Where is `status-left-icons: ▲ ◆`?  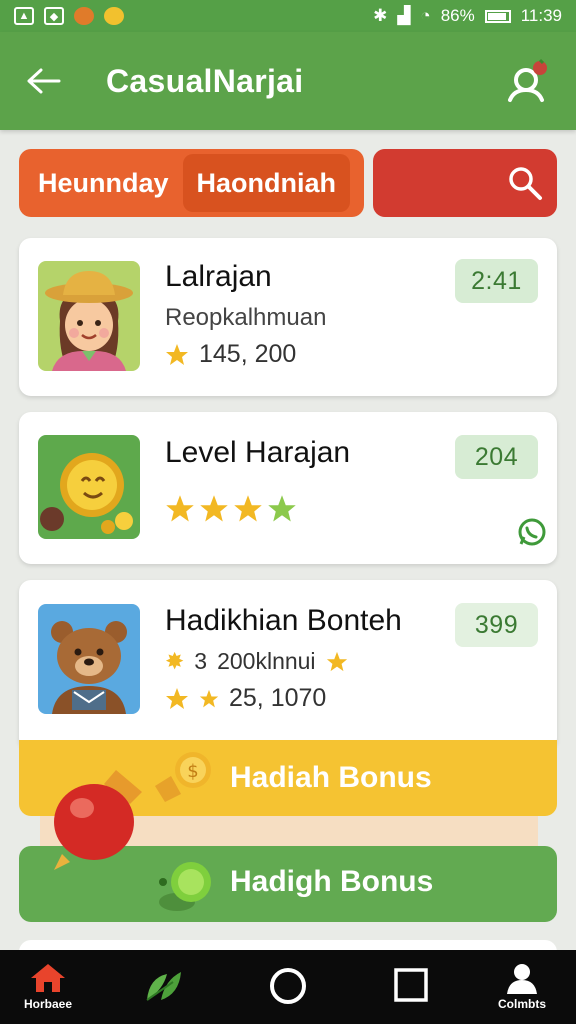 status-left-icons: ▲ ◆ is located at coordinates (69, 16).